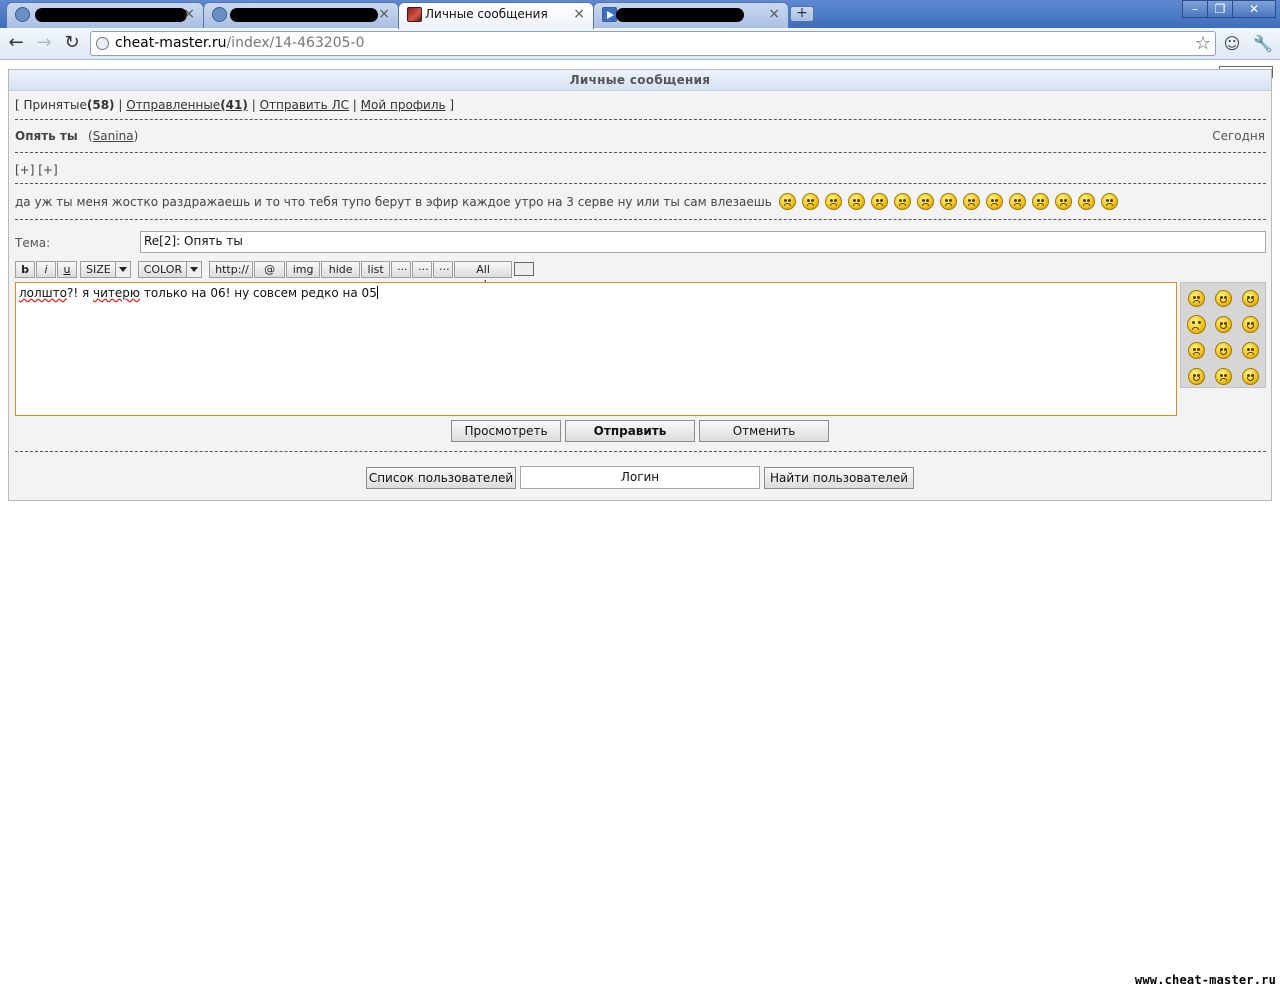 The width and height of the screenshot is (1280, 990). Describe the element at coordinates (1250, 376) in the screenshot. I see `grin-smiley-icon` at that location.